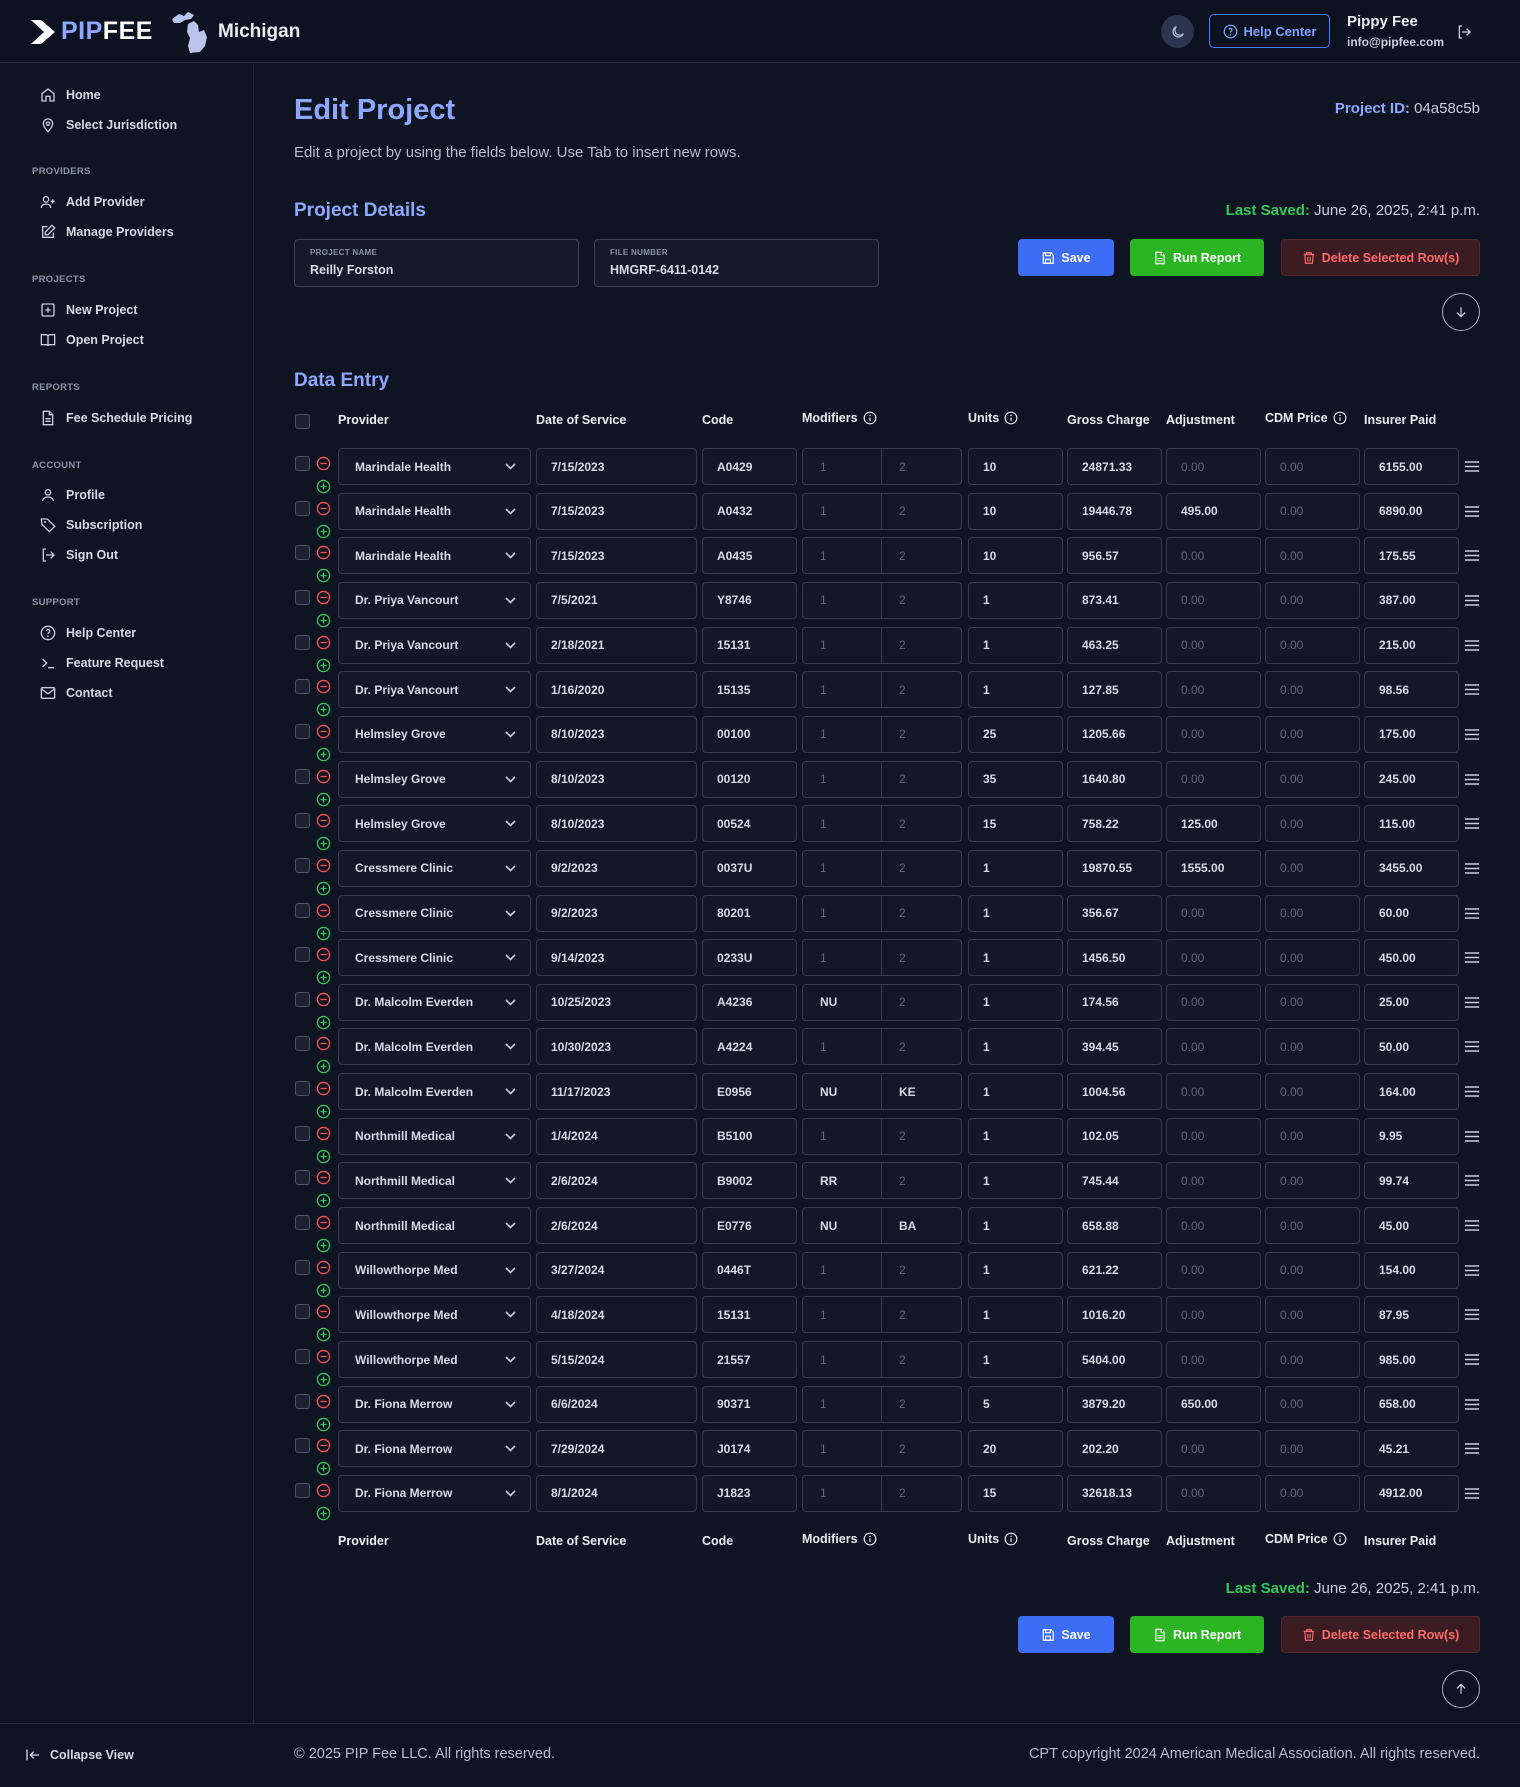 The width and height of the screenshot is (1520, 1787). What do you see at coordinates (1015, 824) in the screenshot?
I see `units-input: 15` at bounding box center [1015, 824].